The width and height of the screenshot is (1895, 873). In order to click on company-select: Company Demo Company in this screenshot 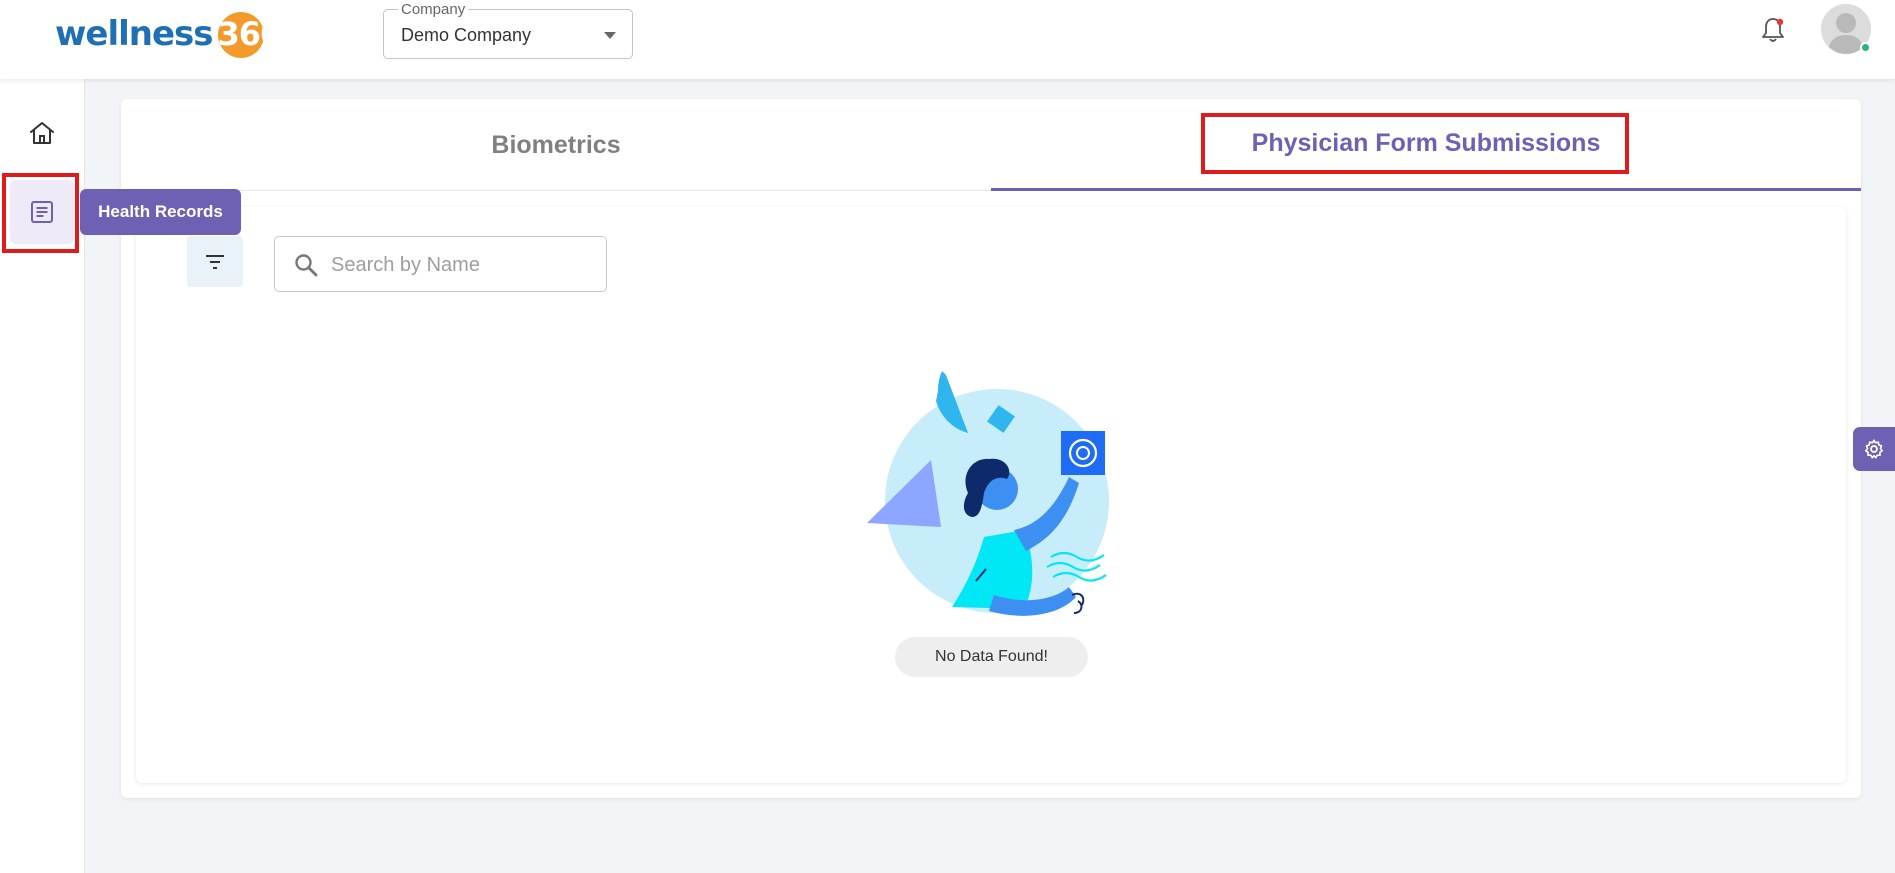, I will do `click(508, 30)`.